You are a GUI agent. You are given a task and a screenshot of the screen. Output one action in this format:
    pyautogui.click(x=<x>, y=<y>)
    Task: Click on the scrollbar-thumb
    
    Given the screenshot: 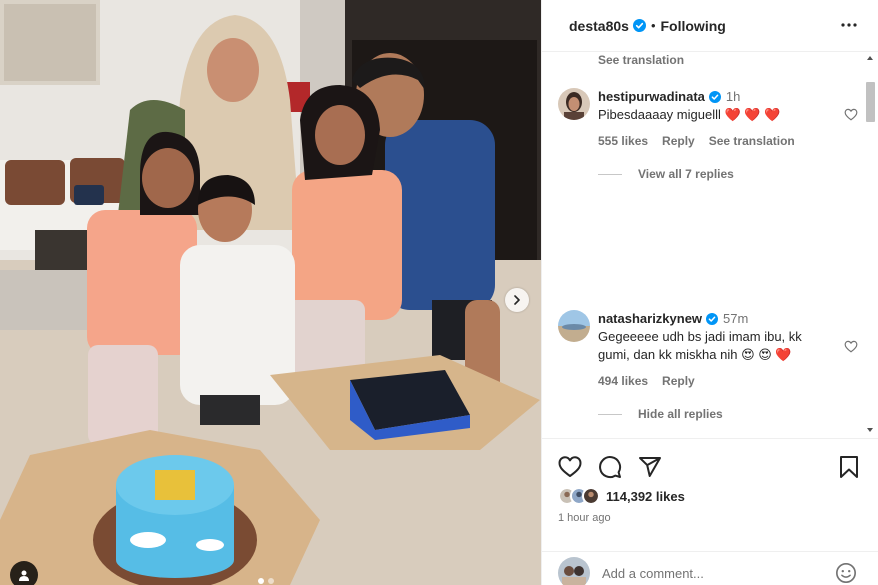 What is the action you would take?
    pyautogui.click(x=870, y=102)
    